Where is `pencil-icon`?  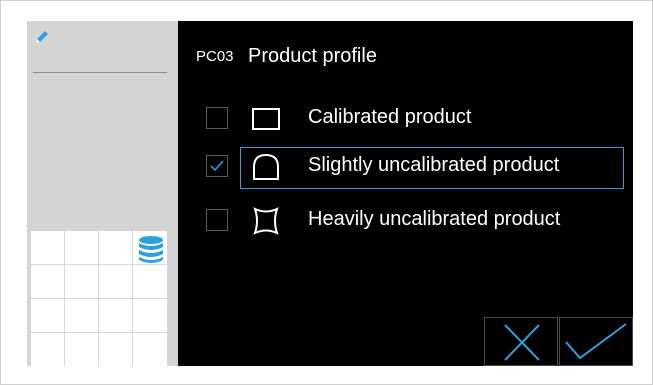
pencil-icon is located at coordinates (42, 37).